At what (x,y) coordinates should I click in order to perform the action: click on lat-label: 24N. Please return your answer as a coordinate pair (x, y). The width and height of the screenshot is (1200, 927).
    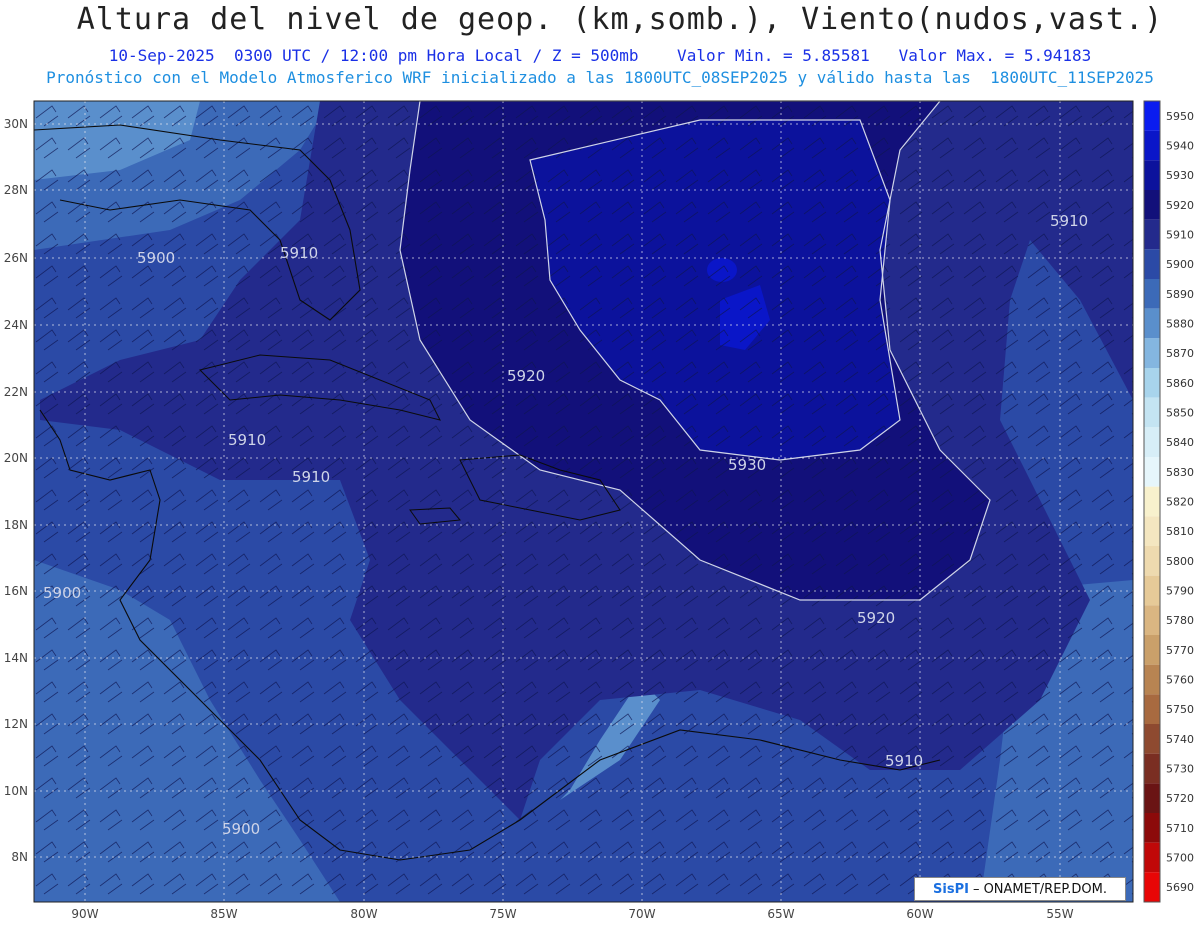
    Looking at the image, I should click on (16, 325).